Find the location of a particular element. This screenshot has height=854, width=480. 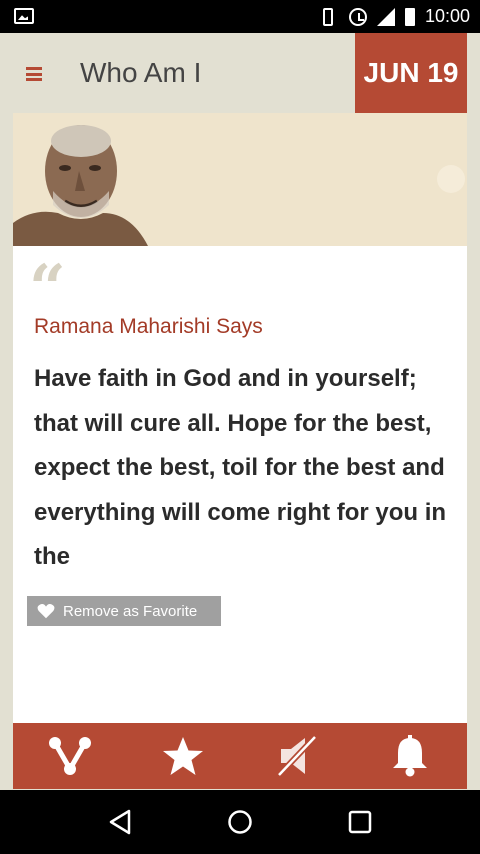

bell-icon is located at coordinates (410, 756).